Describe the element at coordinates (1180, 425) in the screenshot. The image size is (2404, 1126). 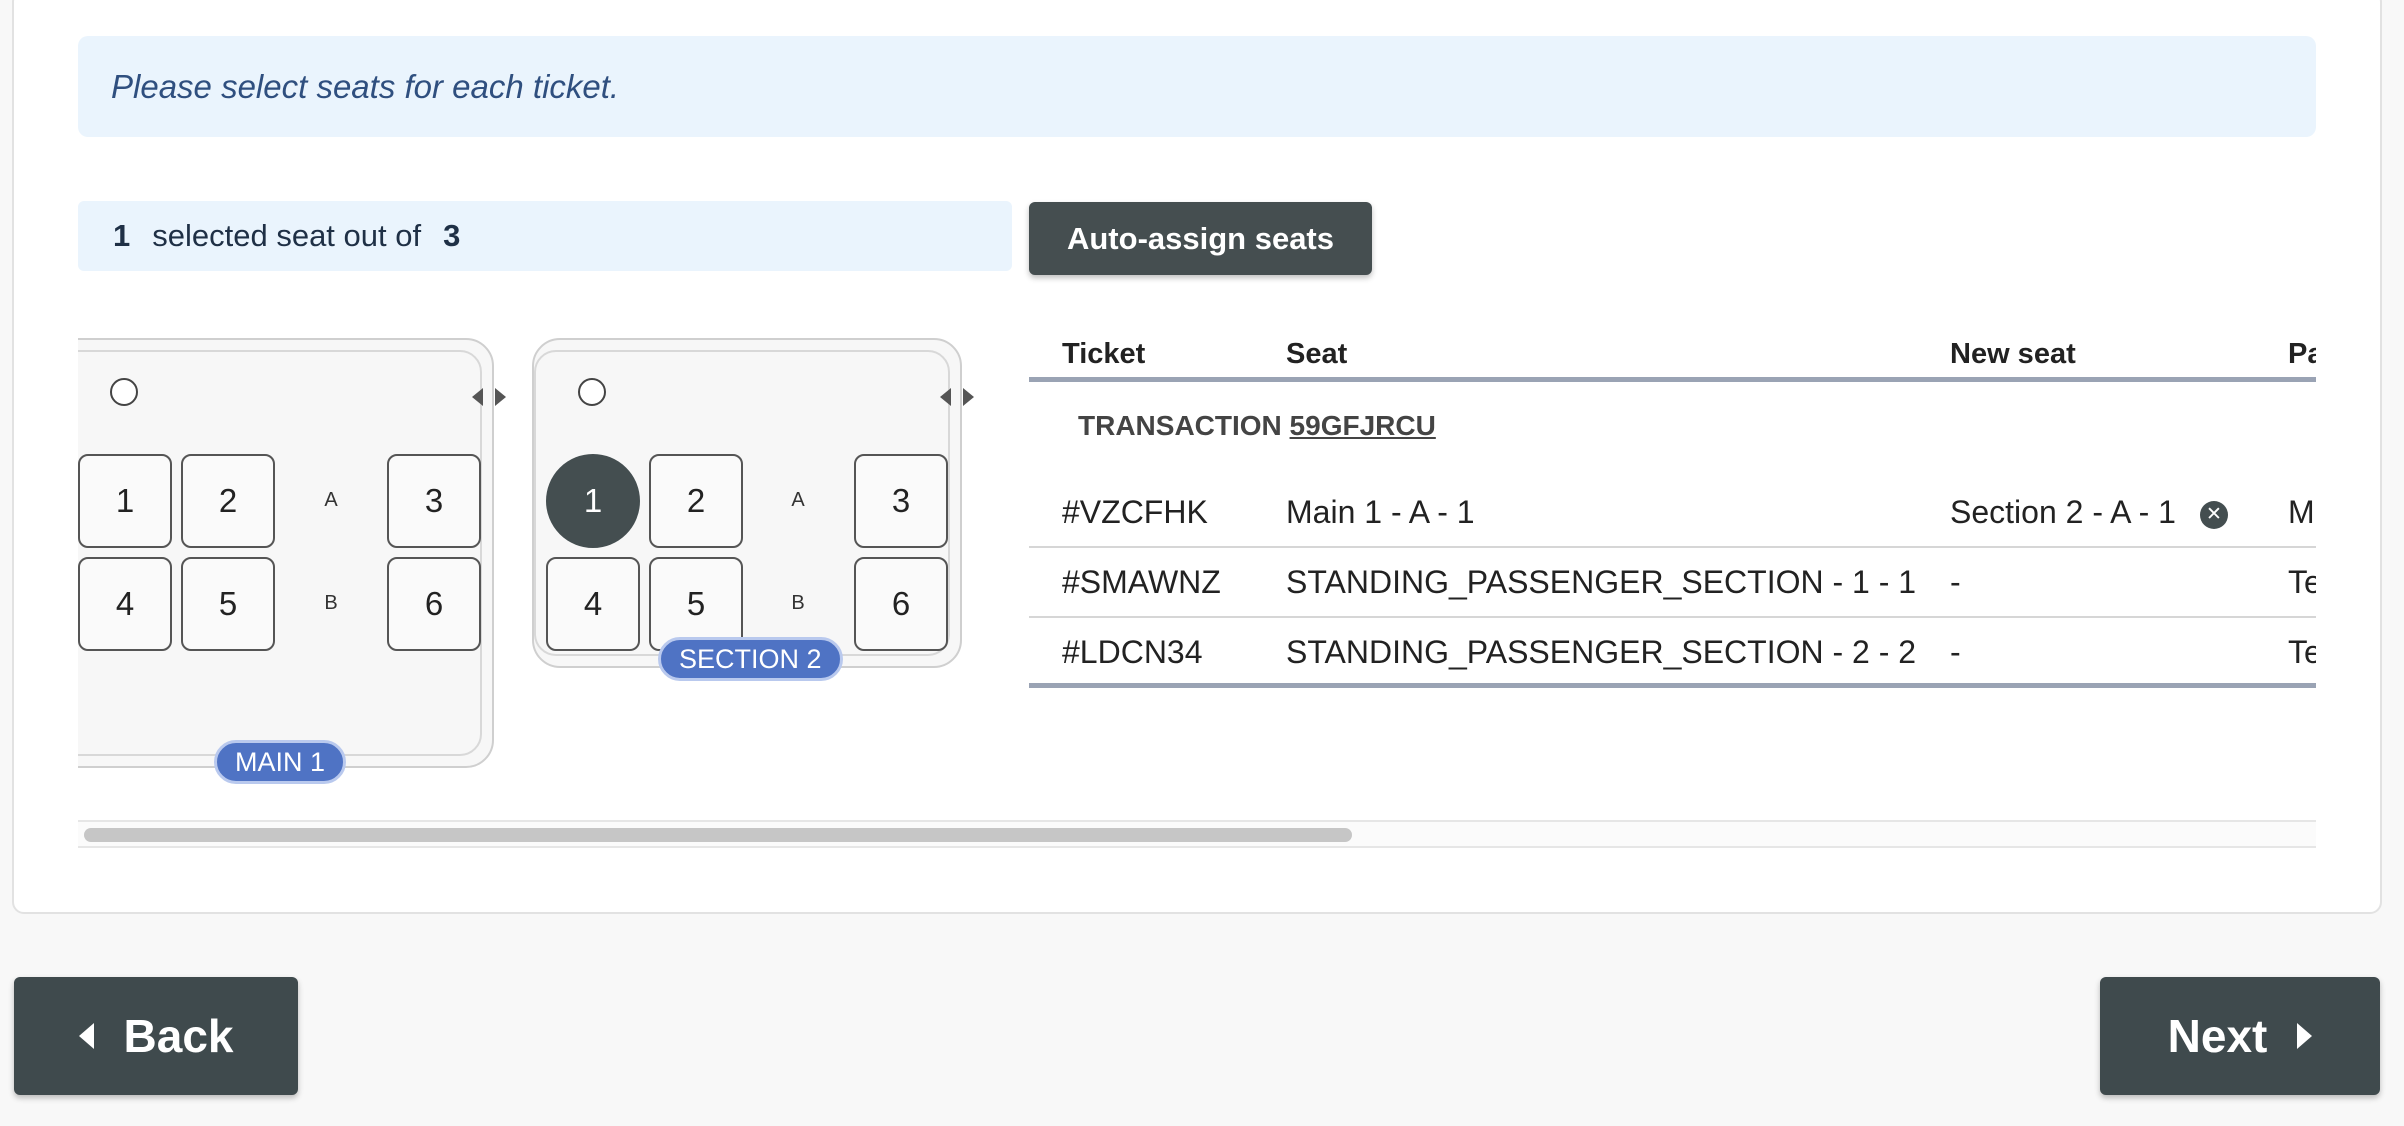
I see `transaction-label: TRANSACTION` at that location.